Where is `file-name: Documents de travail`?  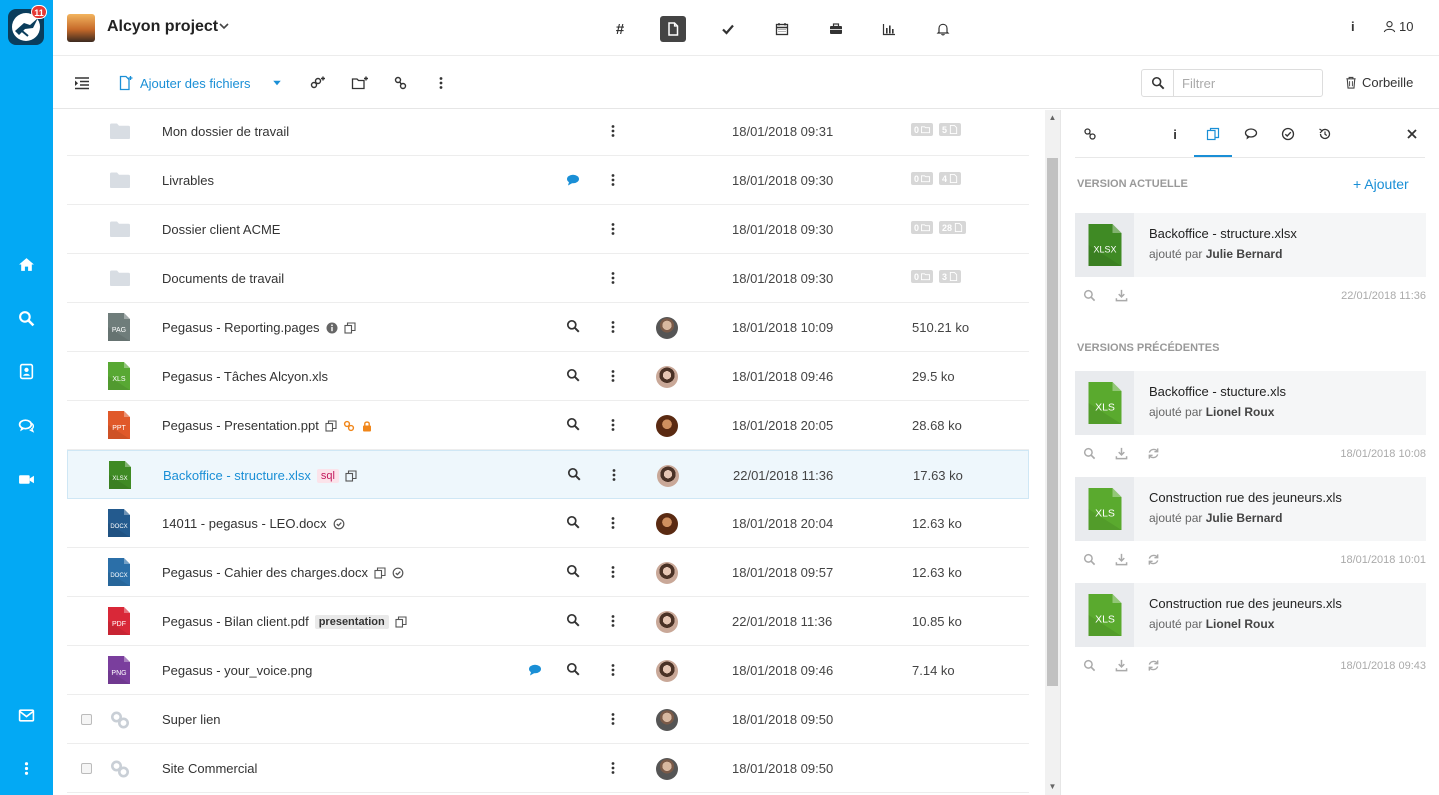 file-name: Documents de travail is located at coordinates (223, 278).